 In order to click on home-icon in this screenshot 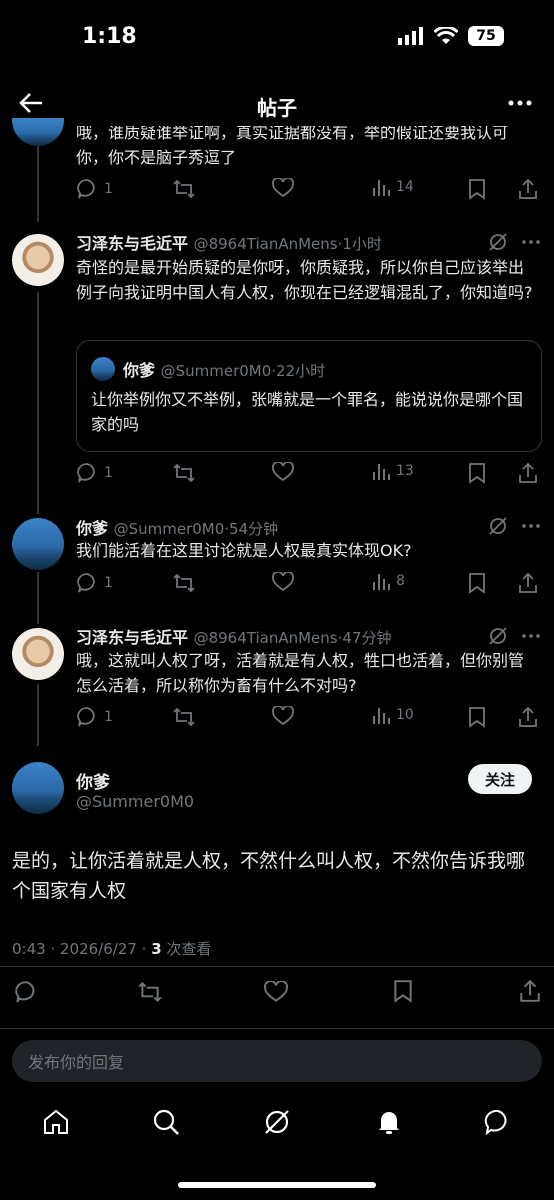, I will do `click(56, 1122)`.